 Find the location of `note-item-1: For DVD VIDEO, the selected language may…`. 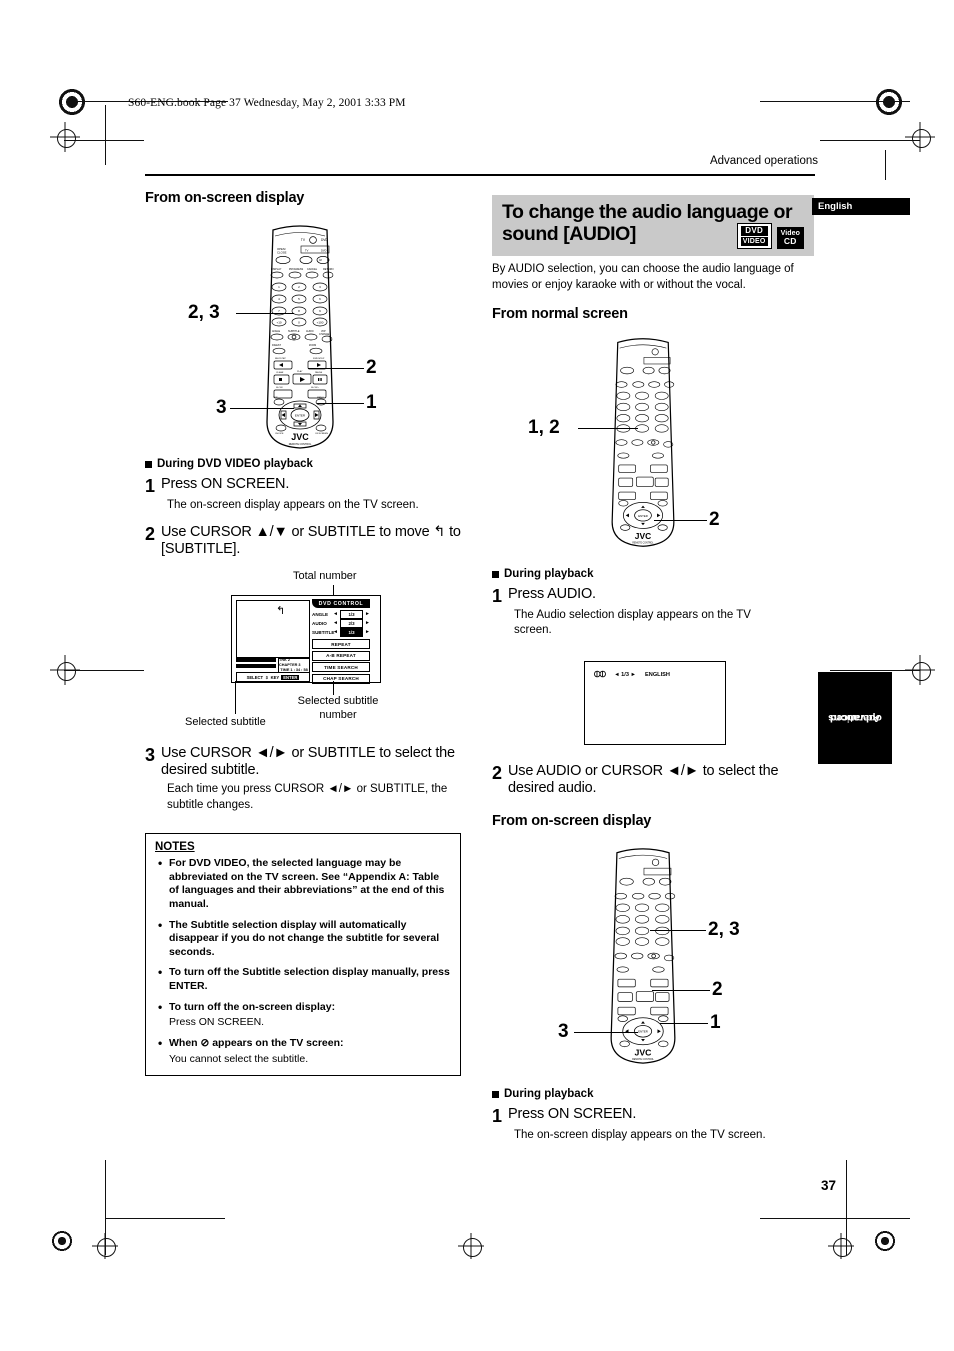

note-item-1: For DVD VIDEO, the selected language may… is located at coordinates (304, 884).